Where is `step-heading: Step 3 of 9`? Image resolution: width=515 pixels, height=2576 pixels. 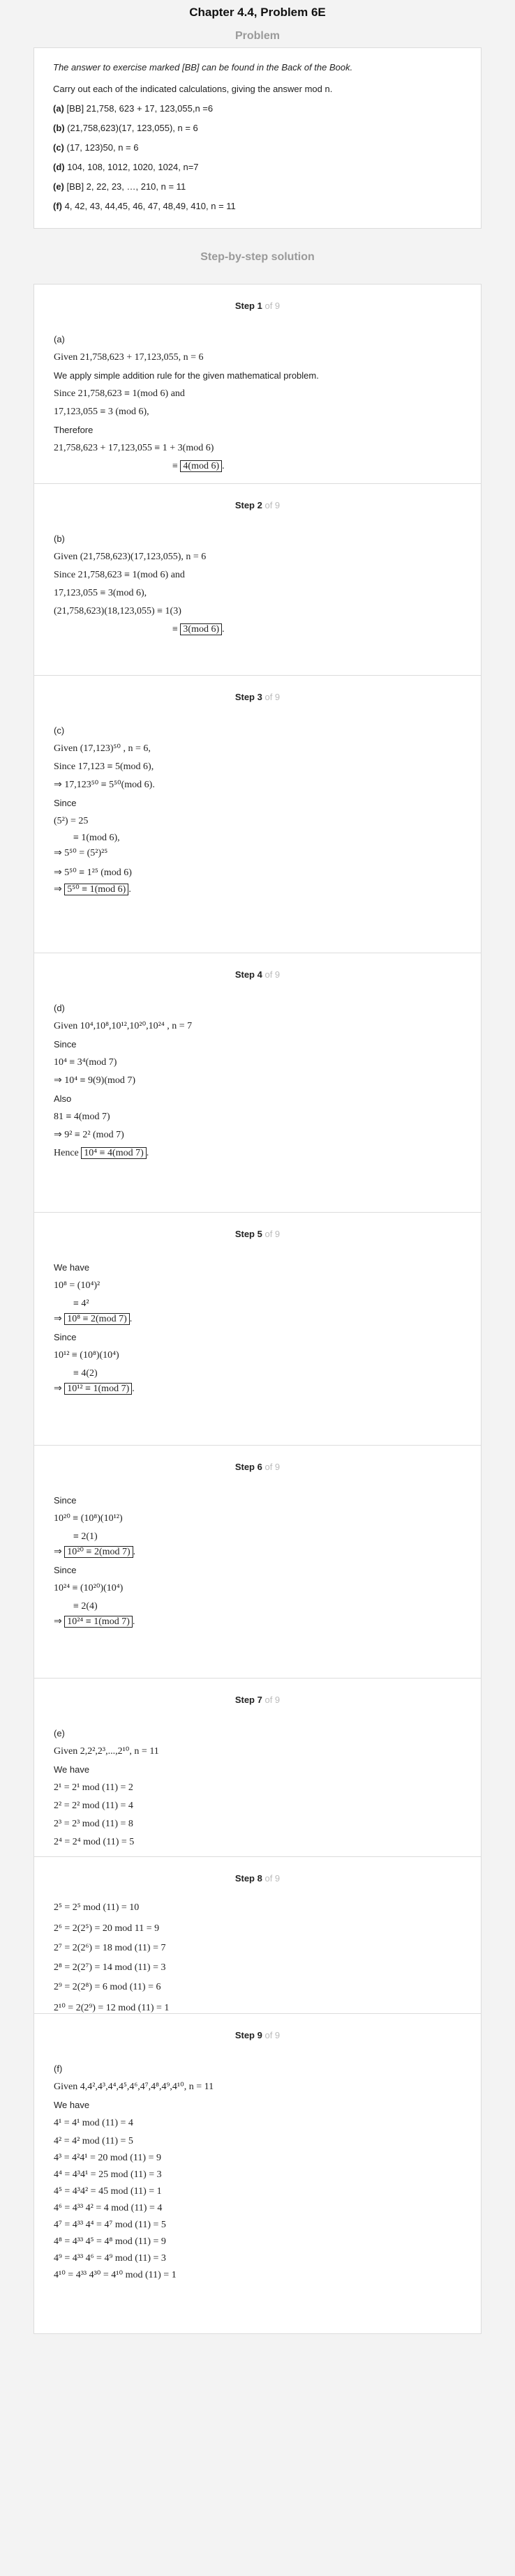
step-heading: Step 3 of 9 is located at coordinates (257, 694).